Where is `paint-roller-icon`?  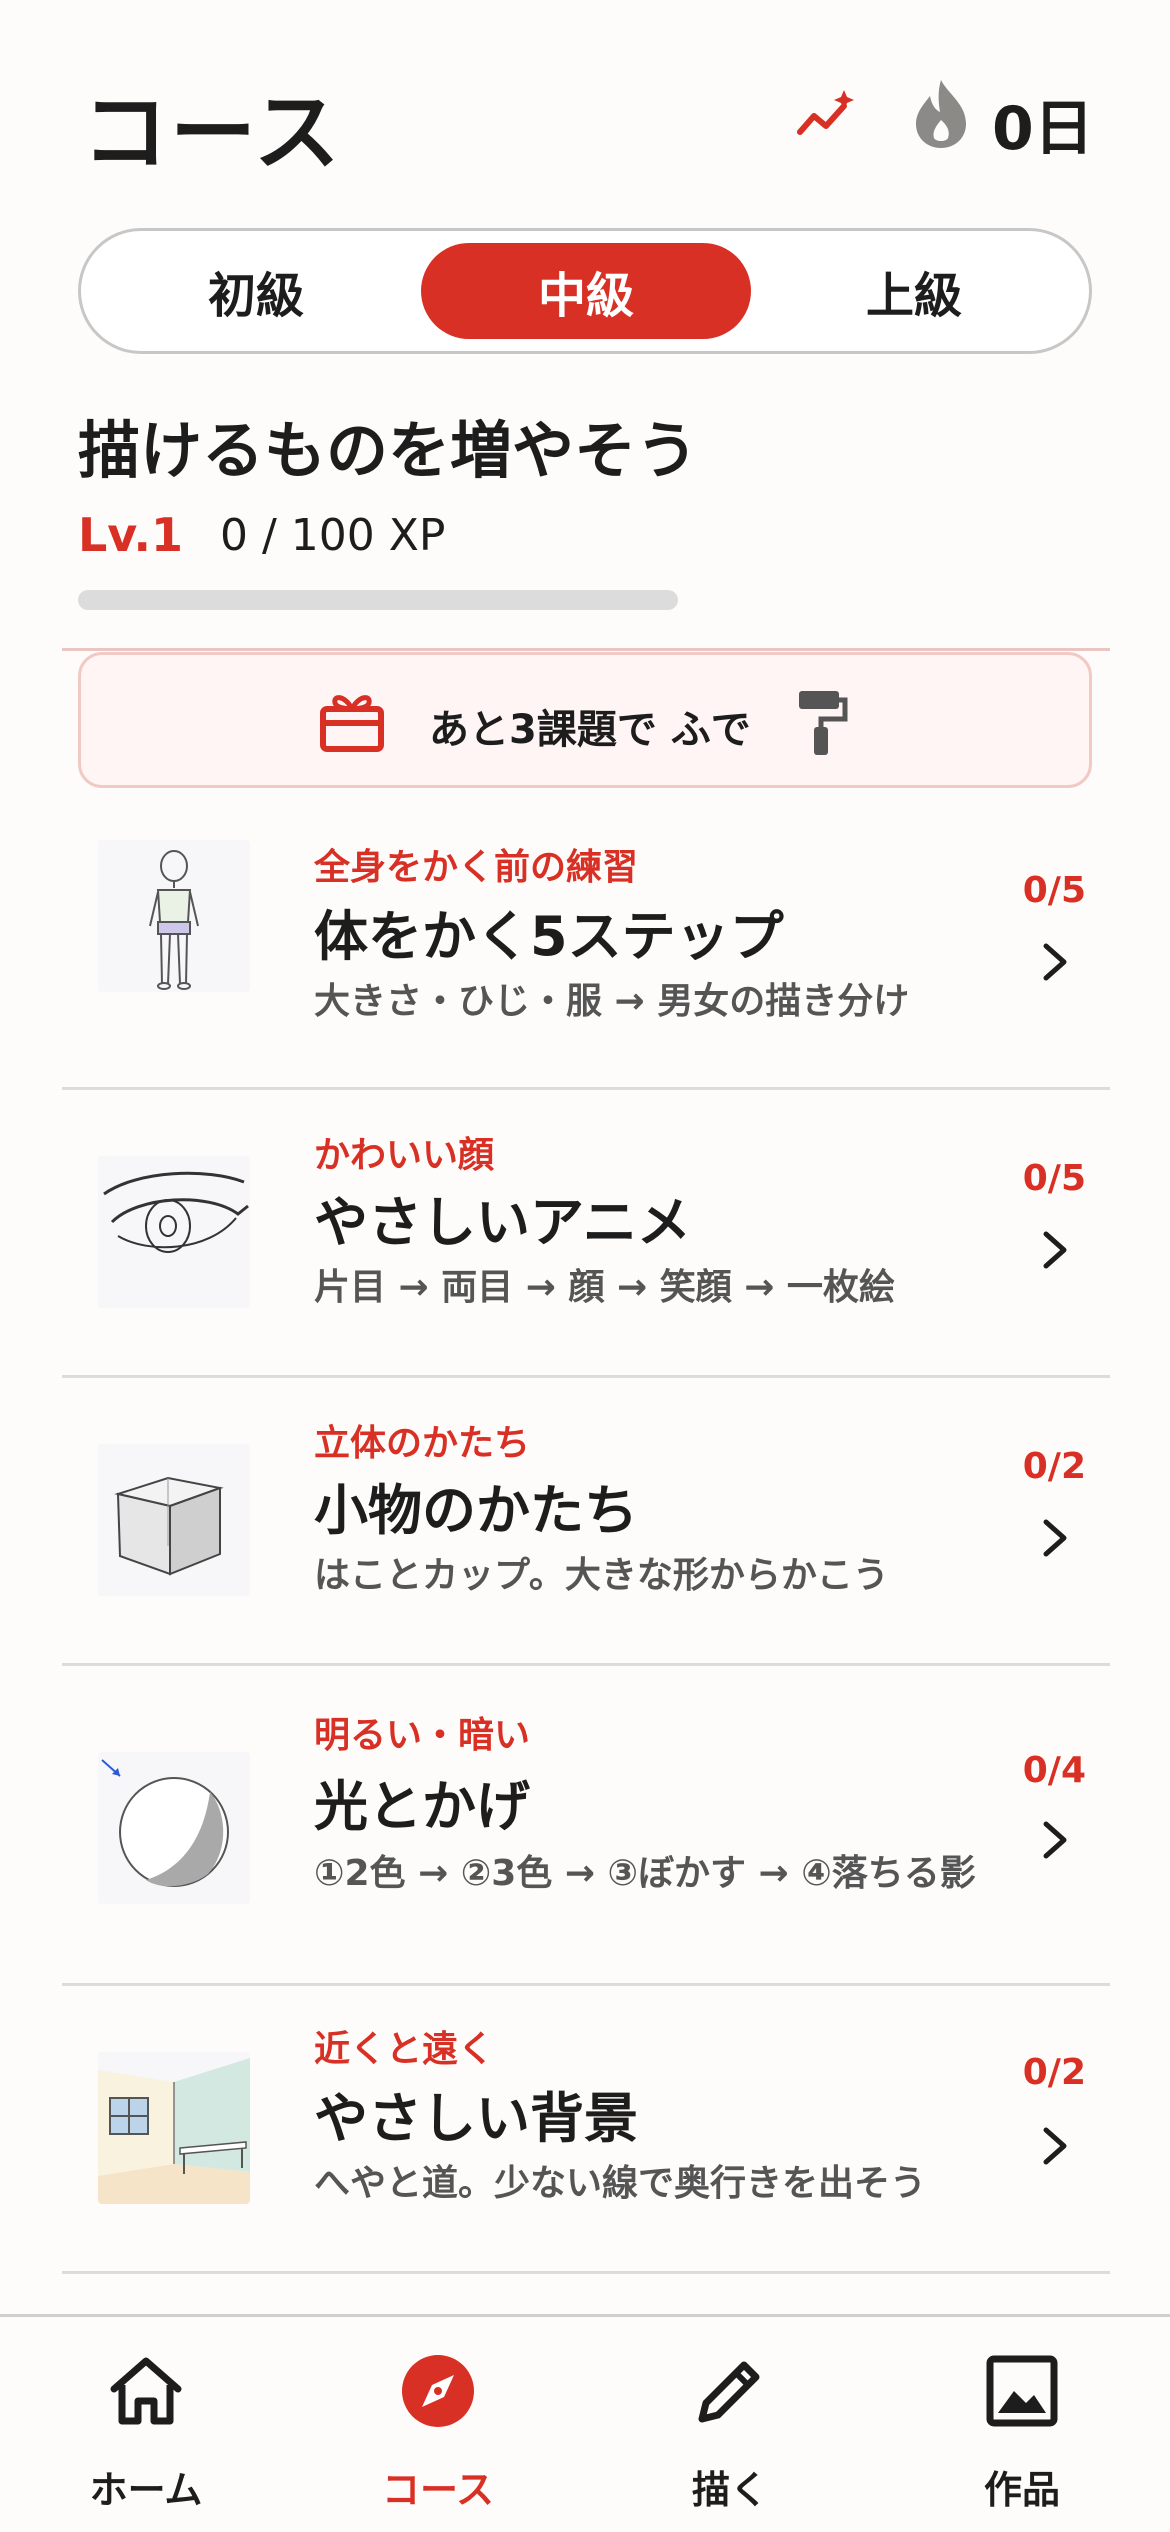 paint-roller-icon is located at coordinates (823, 723).